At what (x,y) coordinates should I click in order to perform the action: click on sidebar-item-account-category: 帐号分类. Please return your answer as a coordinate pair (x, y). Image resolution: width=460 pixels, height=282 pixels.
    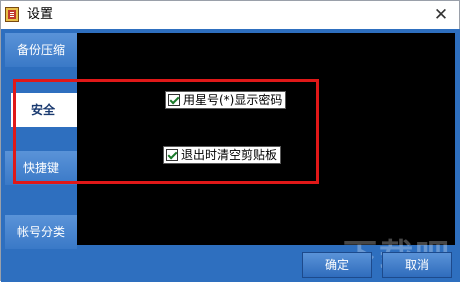
    Looking at the image, I should click on (41, 232).